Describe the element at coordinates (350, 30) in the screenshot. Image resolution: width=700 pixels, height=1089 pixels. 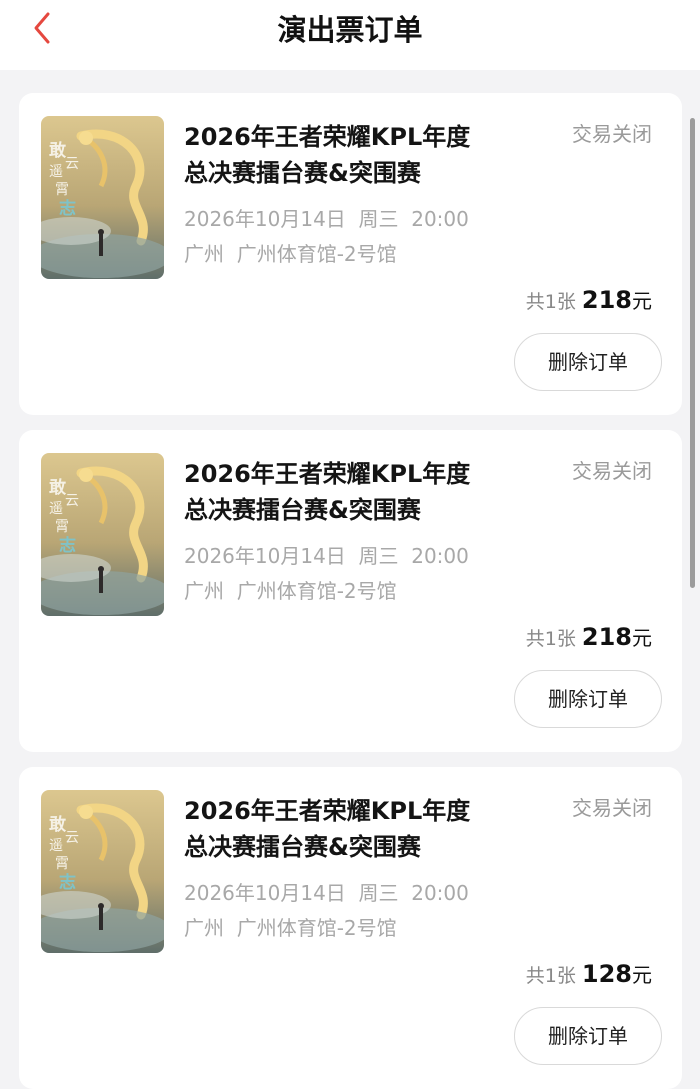
I see `page-title: 演出票订单` at that location.